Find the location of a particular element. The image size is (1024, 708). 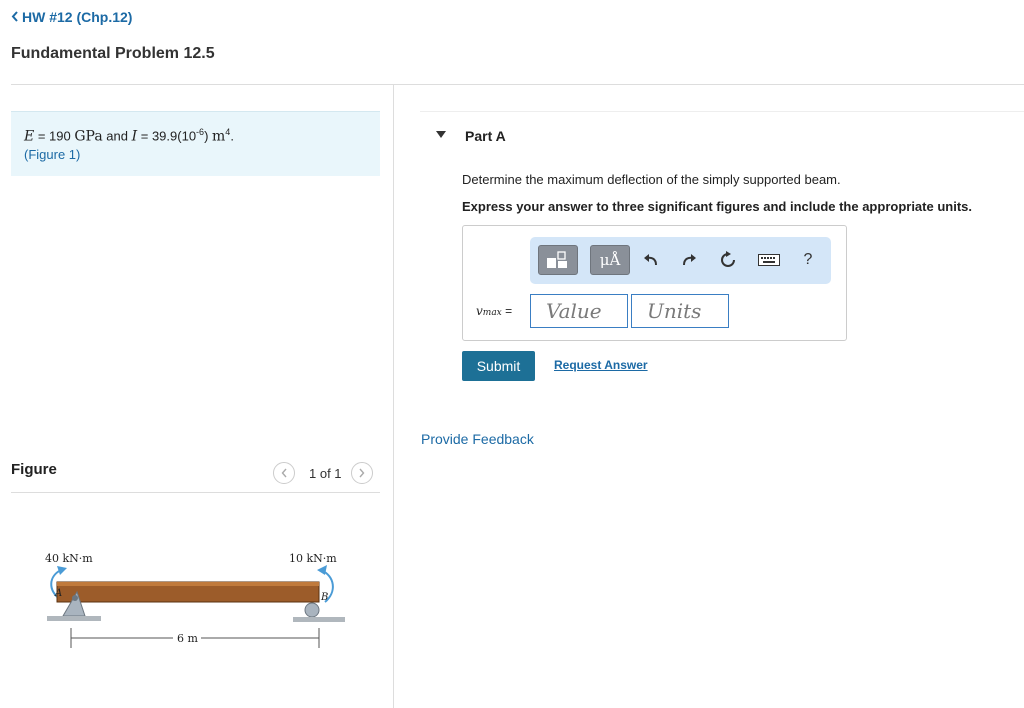

page-title: Fundamental Problem 12.5 is located at coordinates (113, 53).